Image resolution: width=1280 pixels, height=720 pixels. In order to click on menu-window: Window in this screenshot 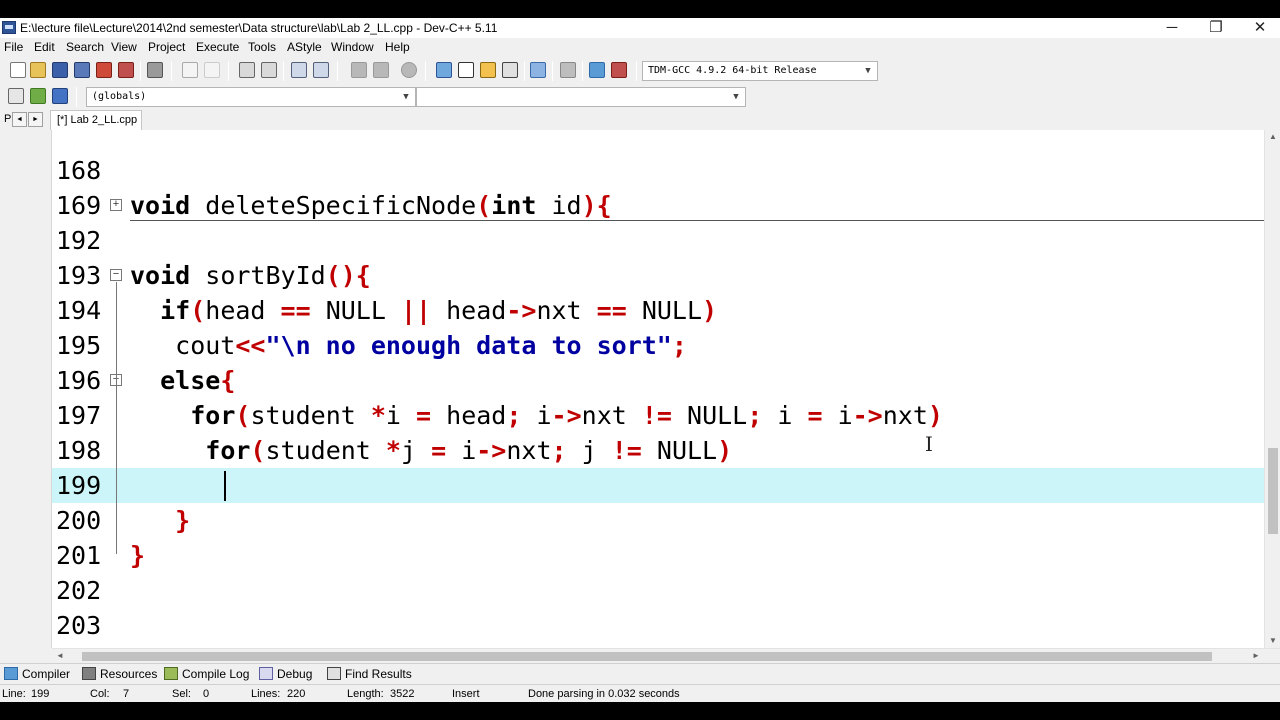, I will do `click(352, 47)`.